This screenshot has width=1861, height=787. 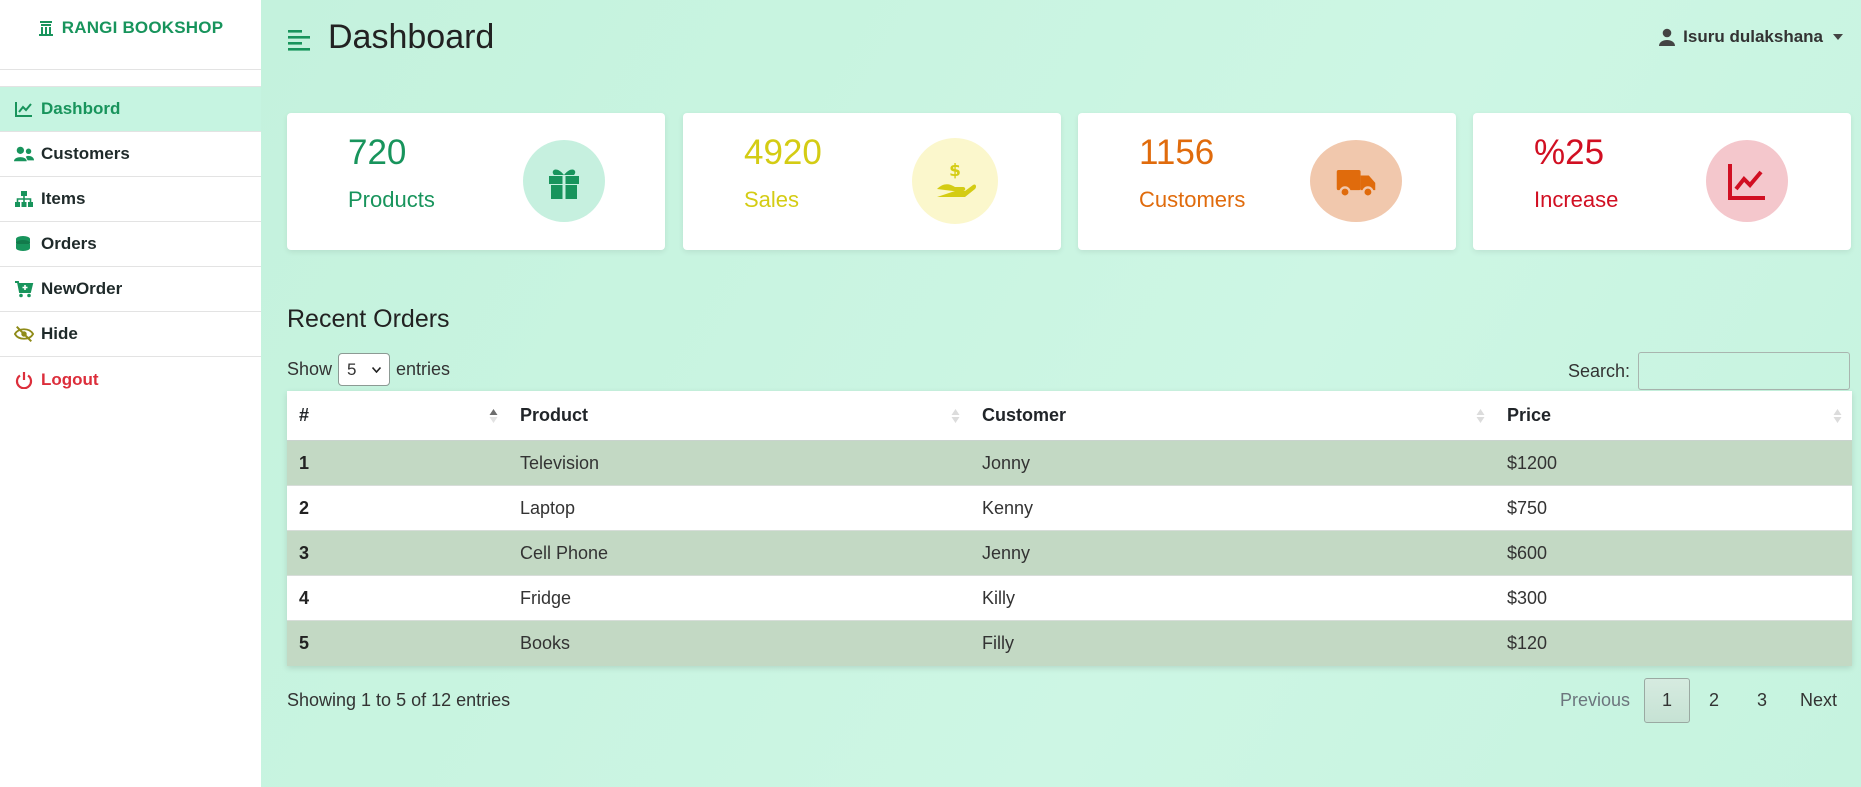 What do you see at coordinates (1569, 152) in the screenshot?
I see `stat-value: %25` at bounding box center [1569, 152].